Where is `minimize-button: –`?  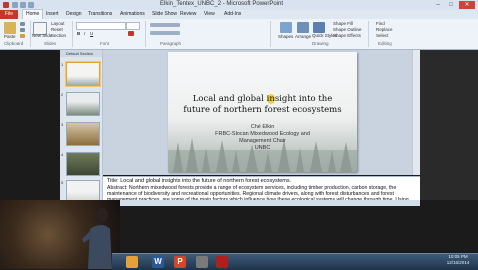
minimize-button: – is located at coordinates (438, 5).